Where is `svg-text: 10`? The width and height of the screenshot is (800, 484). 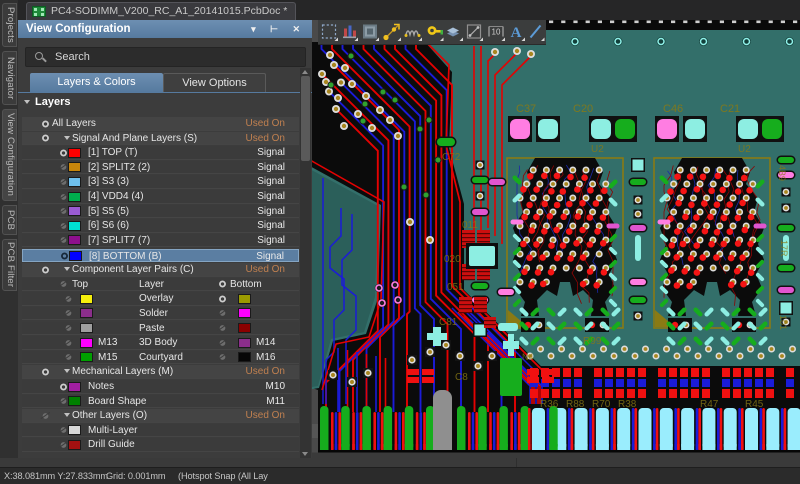
svg-text: 10 is located at coordinates (496, 32).